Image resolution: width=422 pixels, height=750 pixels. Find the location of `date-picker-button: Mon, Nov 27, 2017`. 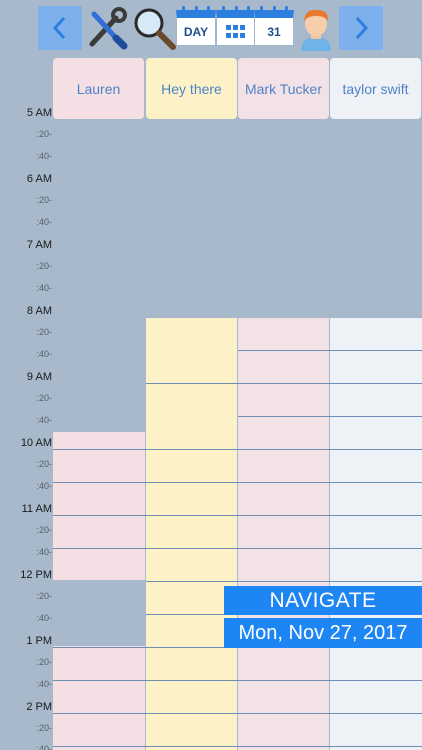

date-picker-button: Mon, Nov 27, 2017 is located at coordinates (323, 633).